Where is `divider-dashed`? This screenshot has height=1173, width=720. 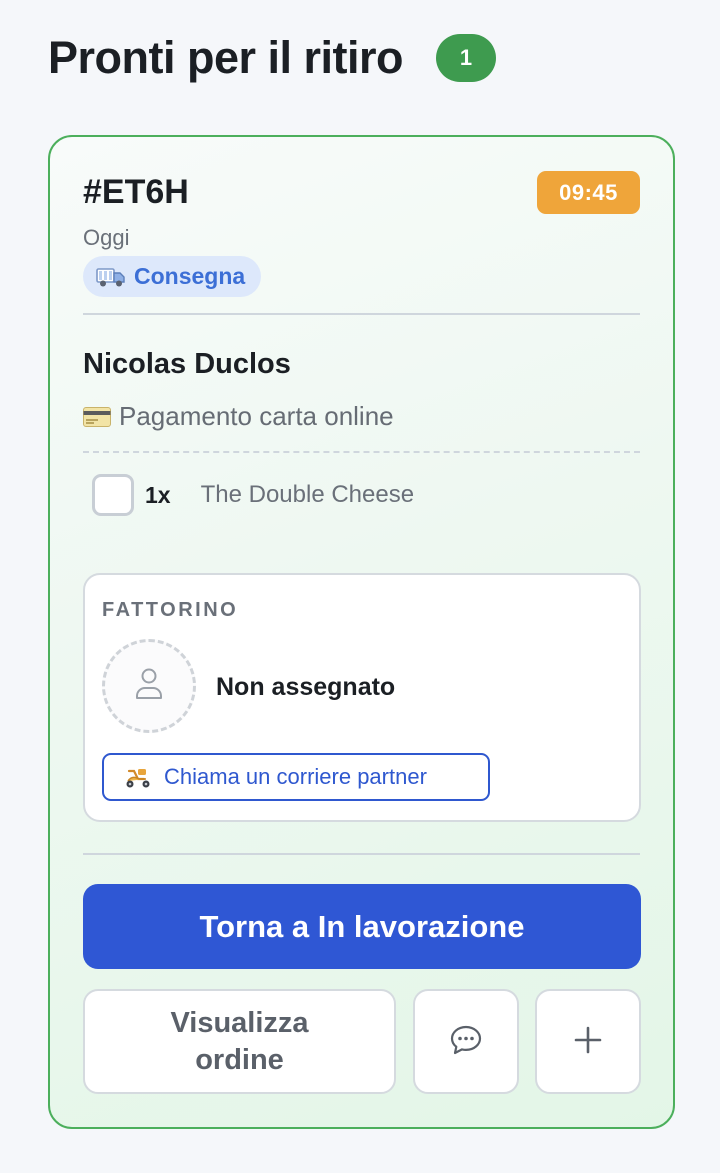 divider-dashed is located at coordinates (361, 452).